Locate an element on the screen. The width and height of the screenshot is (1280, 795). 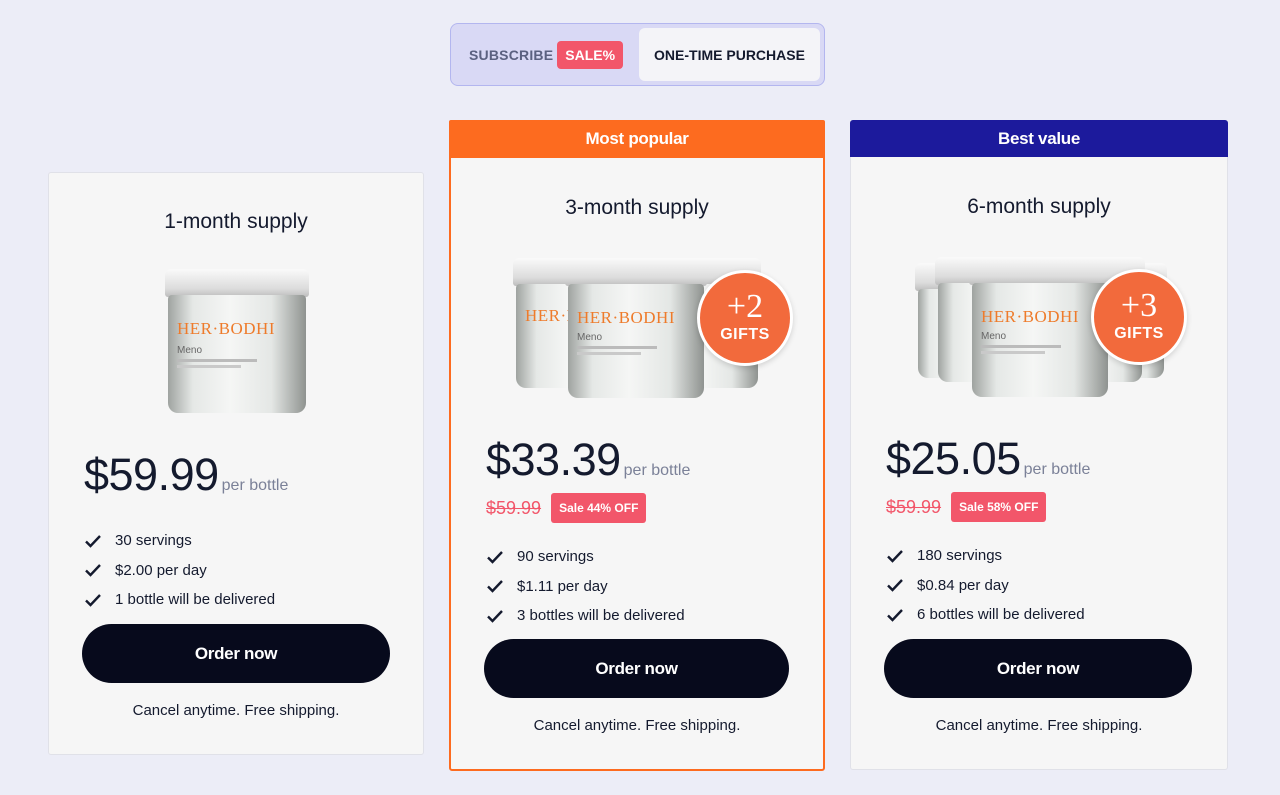
list-item: 180 servings is located at coordinates (985, 556).